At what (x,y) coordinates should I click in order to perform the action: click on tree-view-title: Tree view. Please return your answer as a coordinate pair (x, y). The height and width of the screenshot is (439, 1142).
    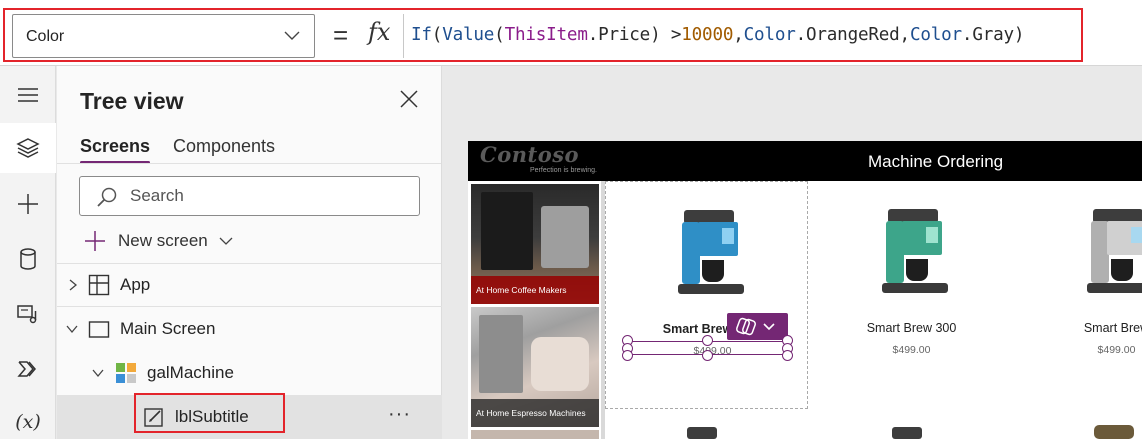
    Looking at the image, I should click on (132, 101).